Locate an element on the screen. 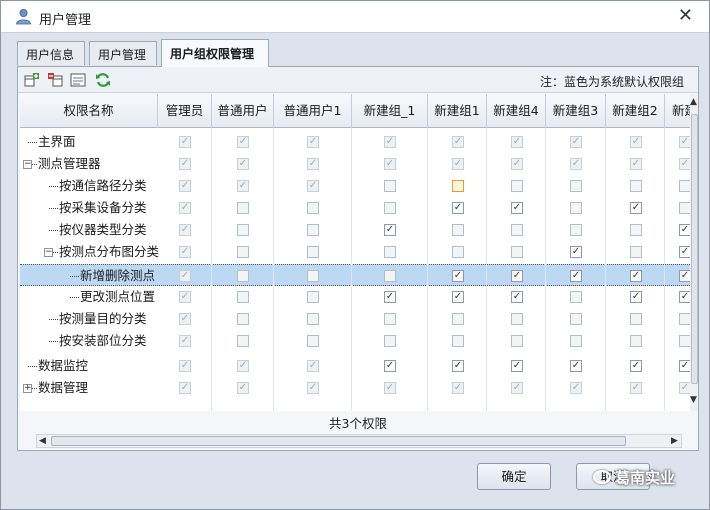 This screenshot has height=510, width=710. permission-name: 按采集设备分类 is located at coordinates (88, 208).